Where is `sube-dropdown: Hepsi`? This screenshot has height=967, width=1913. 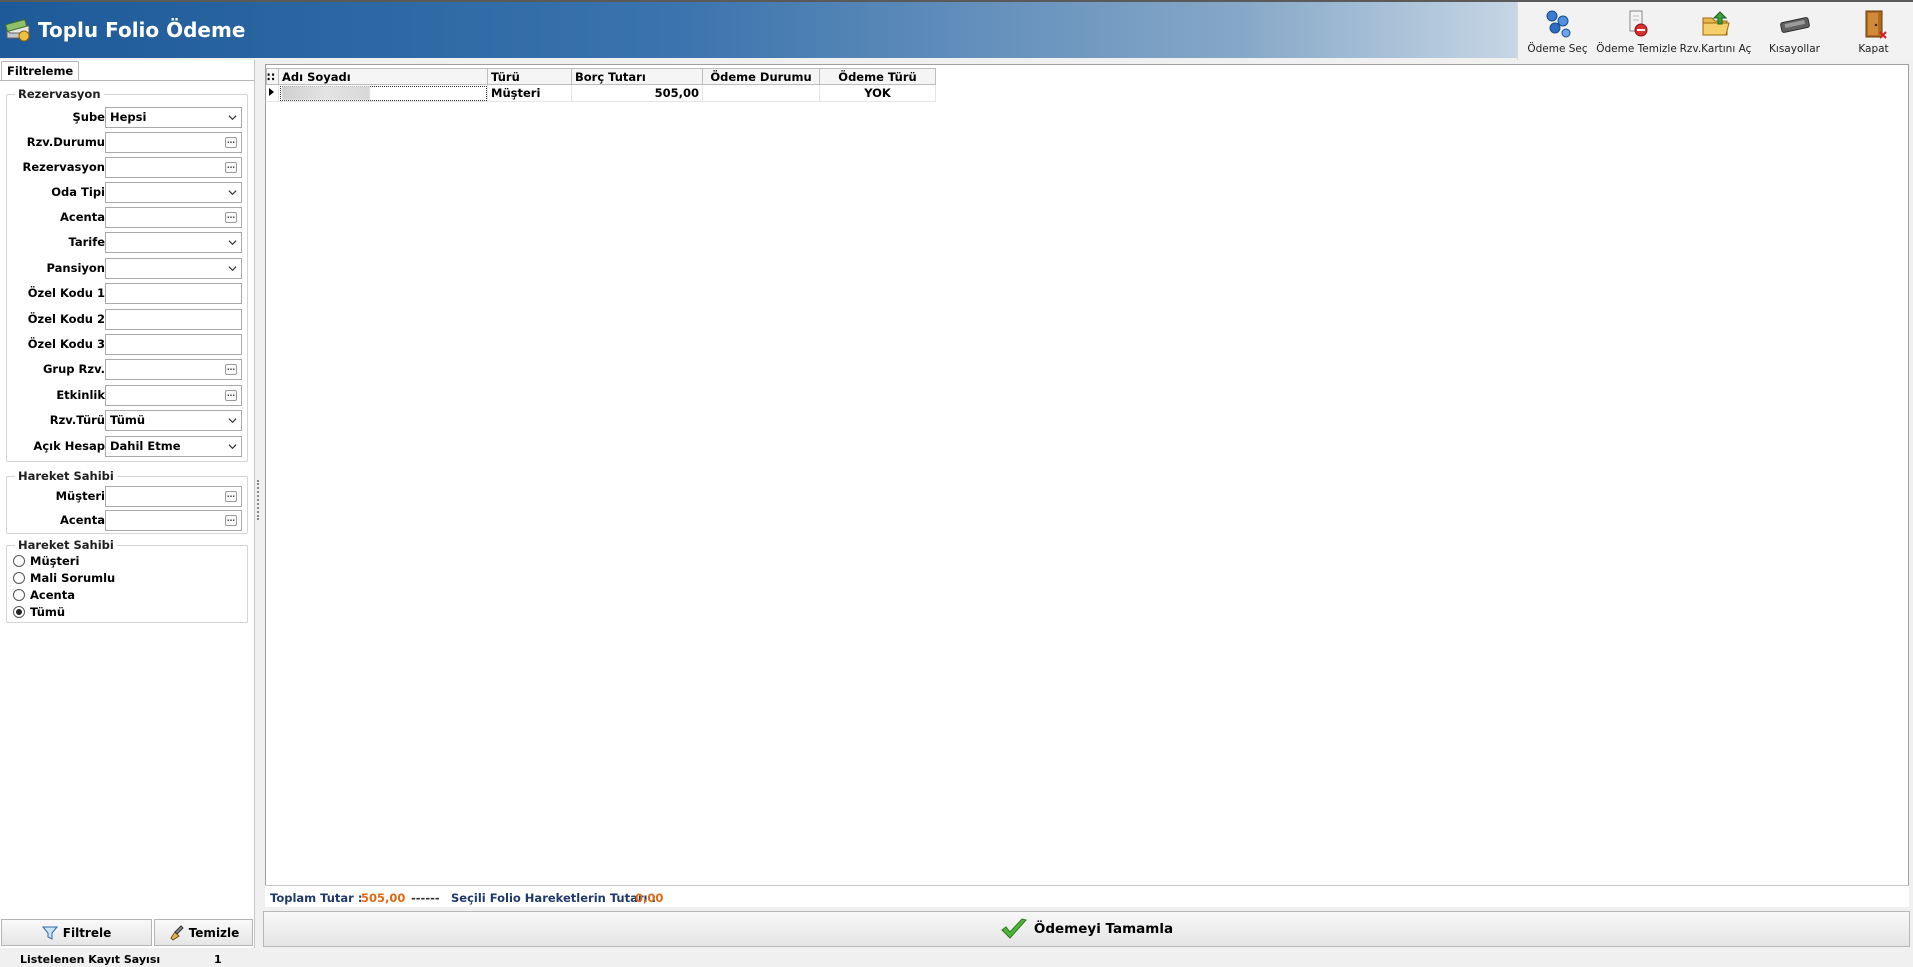 sube-dropdown: Hepsi is located at coordinates (173, 117).